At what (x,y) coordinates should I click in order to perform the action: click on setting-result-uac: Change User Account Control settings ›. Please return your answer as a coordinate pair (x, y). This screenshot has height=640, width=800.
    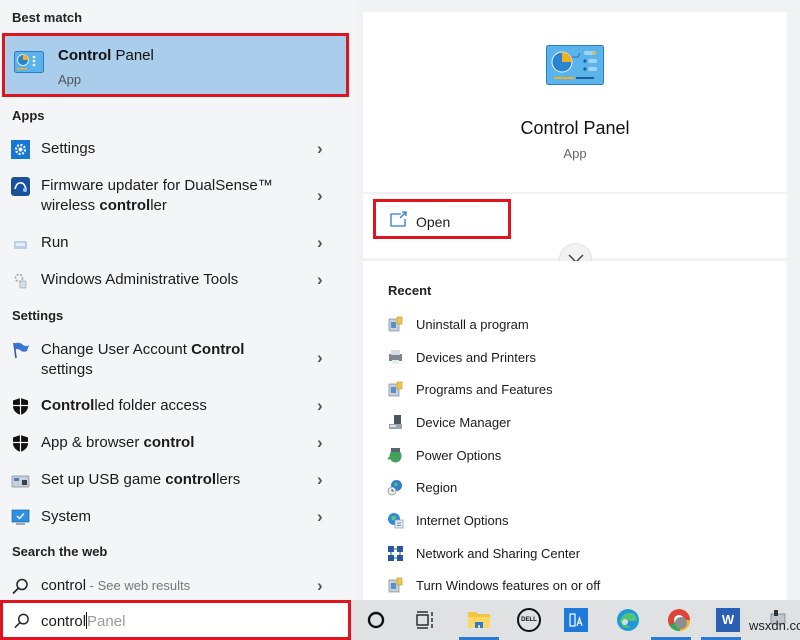
    Looking at the image, I should click on (175, 361).